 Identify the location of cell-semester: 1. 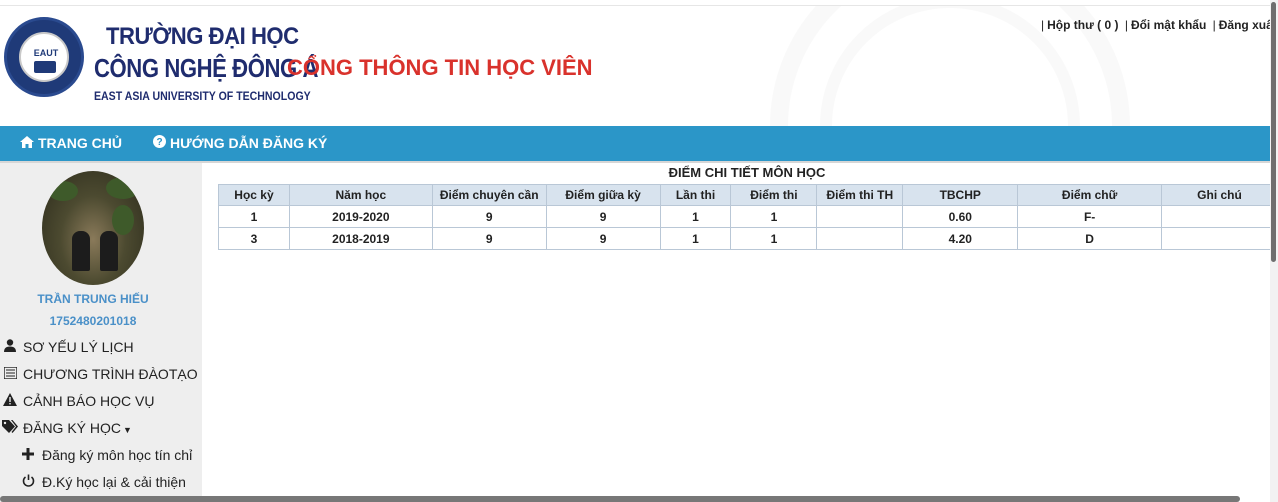
(254, 216).